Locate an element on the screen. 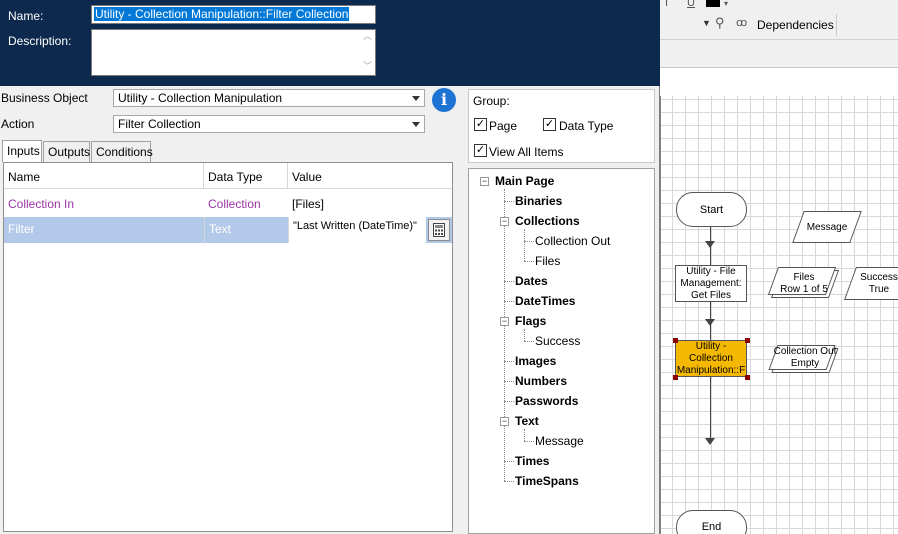 Image resolution: width=898 pixels, height=534 pixels. get-files-stage: Utility - File Management: Get Files is located at coordinates (711, 283).